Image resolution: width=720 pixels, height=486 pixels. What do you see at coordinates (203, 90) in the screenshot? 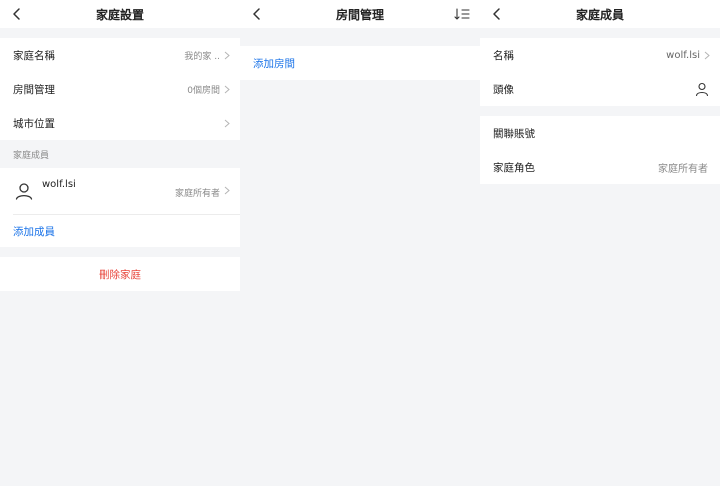
I see `row-value: 0個房間` at bounding box center [203, 90].